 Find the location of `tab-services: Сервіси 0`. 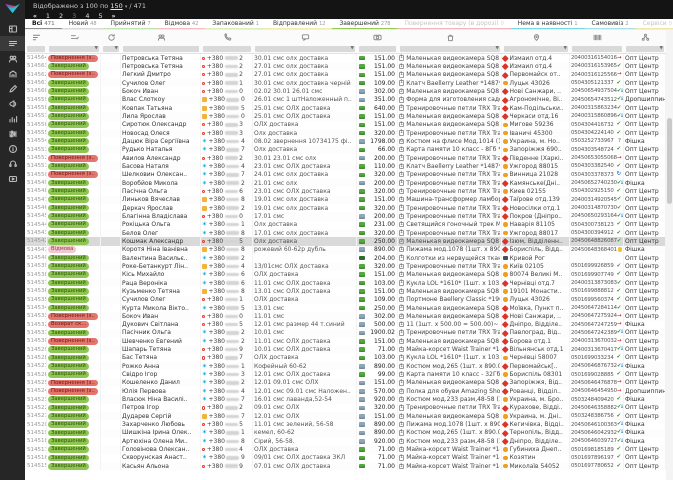

tab-services: Сервіси 0 is located at coordinates (654, 24).